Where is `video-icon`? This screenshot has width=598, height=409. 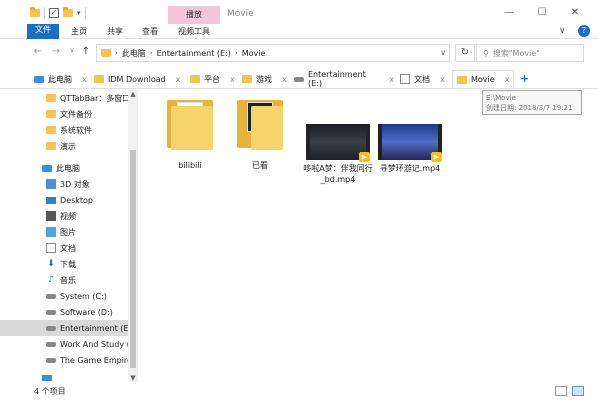 video-icon is located at coordinates (51, 216).